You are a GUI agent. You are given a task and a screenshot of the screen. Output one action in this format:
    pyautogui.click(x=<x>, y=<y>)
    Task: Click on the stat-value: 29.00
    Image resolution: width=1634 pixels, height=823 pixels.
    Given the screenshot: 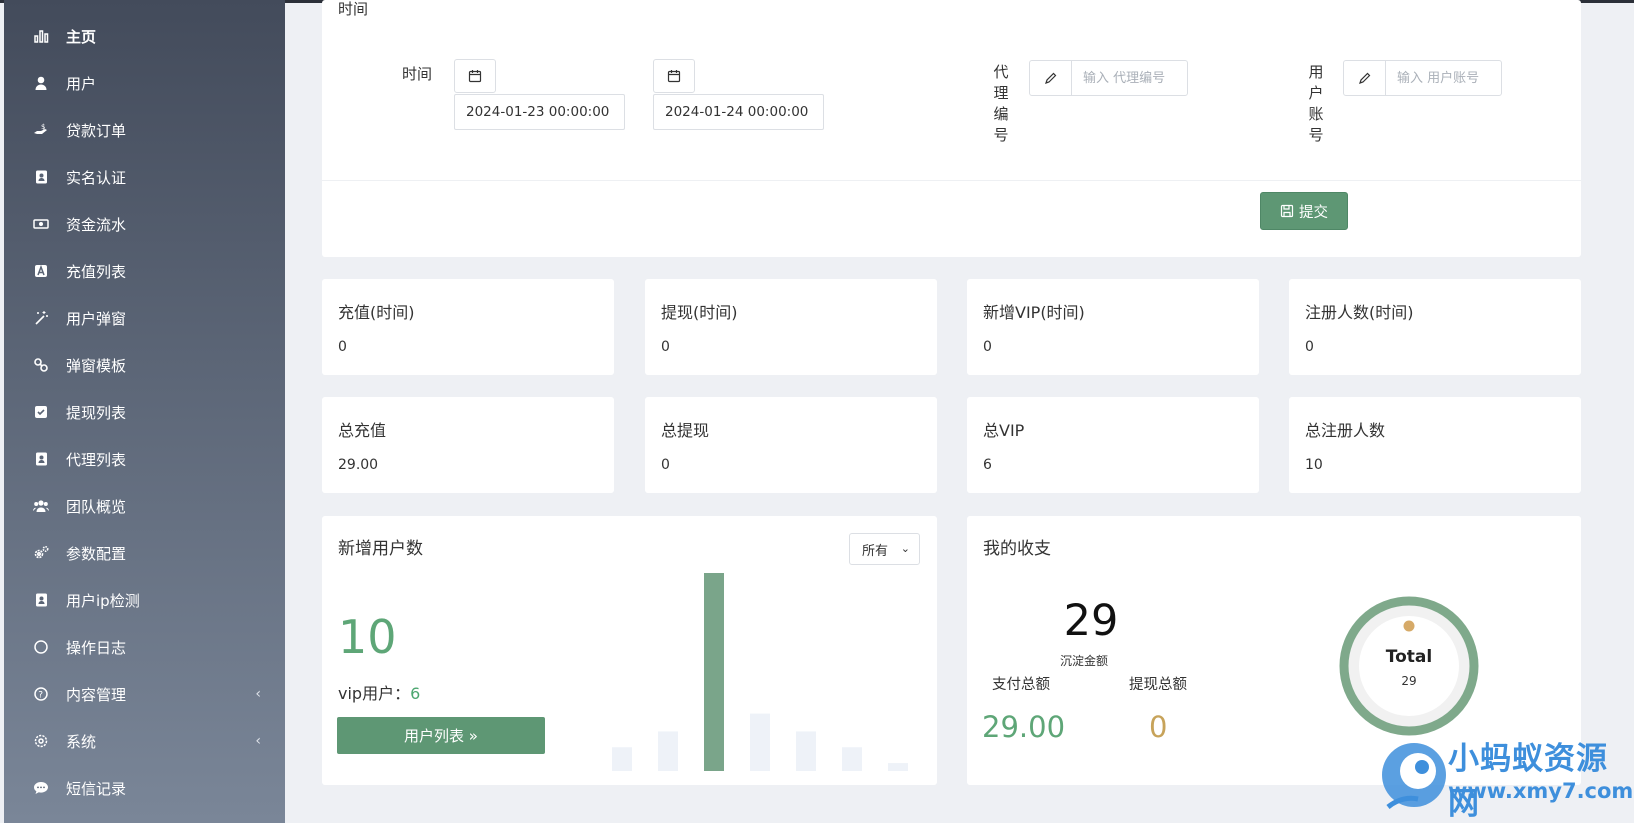 What is the action you would take?
    pyautogui.click(x=358, y=465)
    